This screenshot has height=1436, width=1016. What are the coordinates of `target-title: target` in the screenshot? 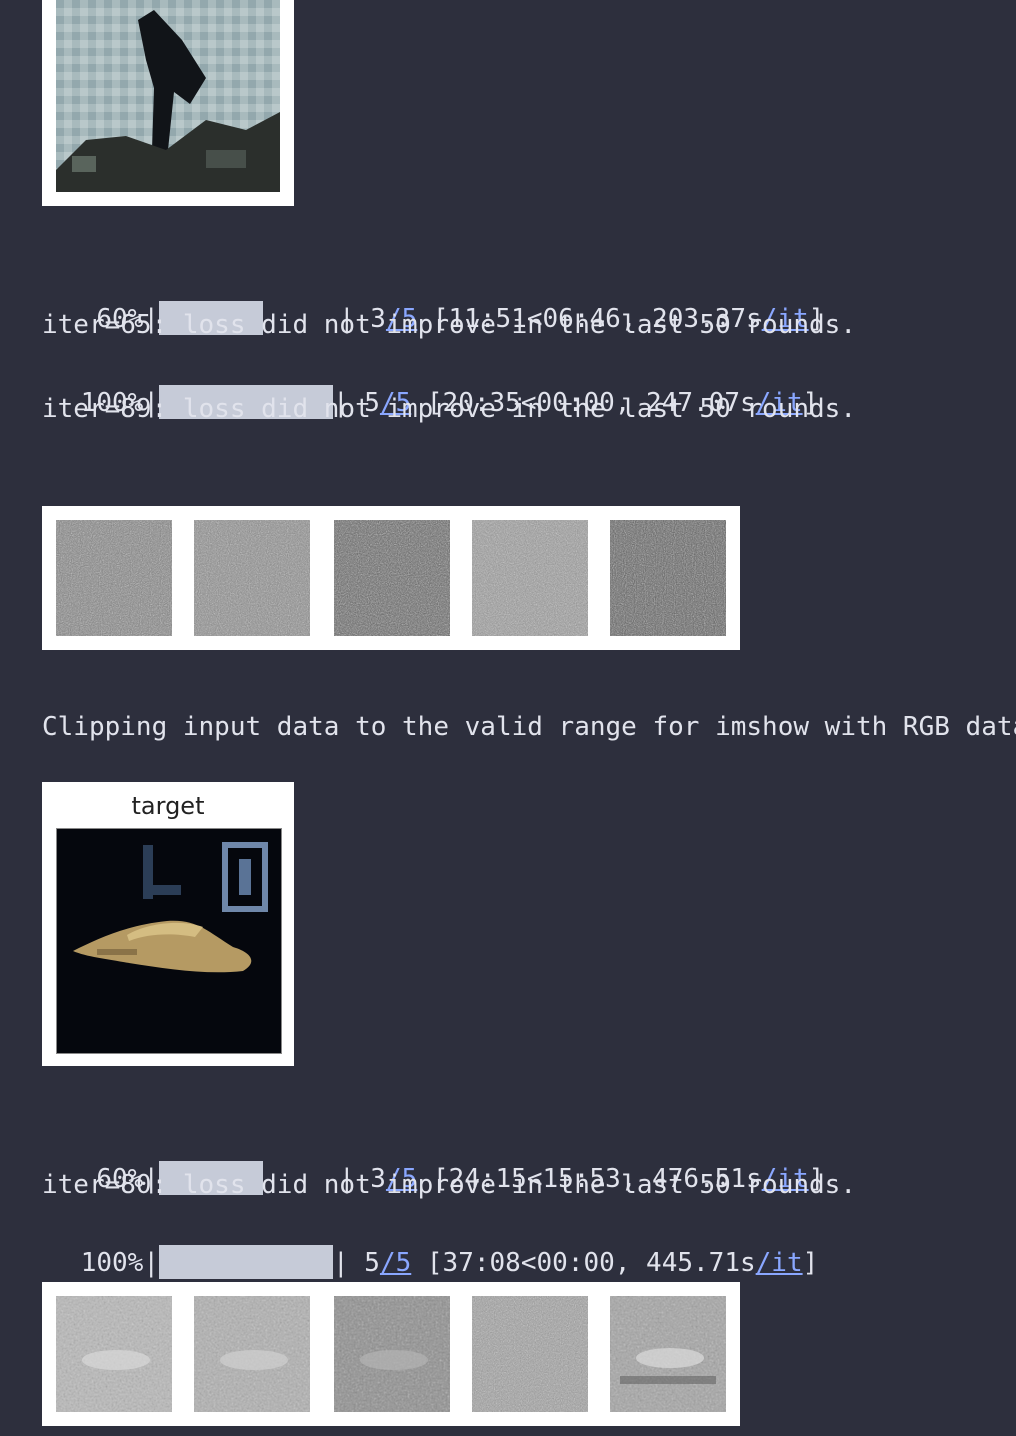 It's located at (168, 806).